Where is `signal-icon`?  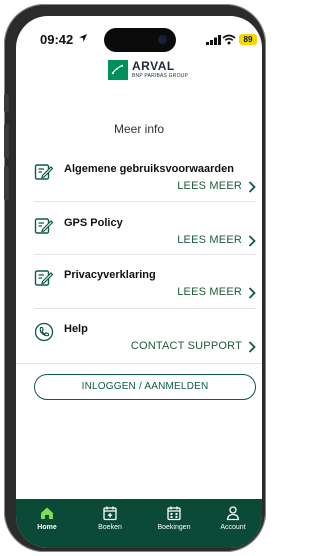 signal-icon is located at coordinates (213, 40).